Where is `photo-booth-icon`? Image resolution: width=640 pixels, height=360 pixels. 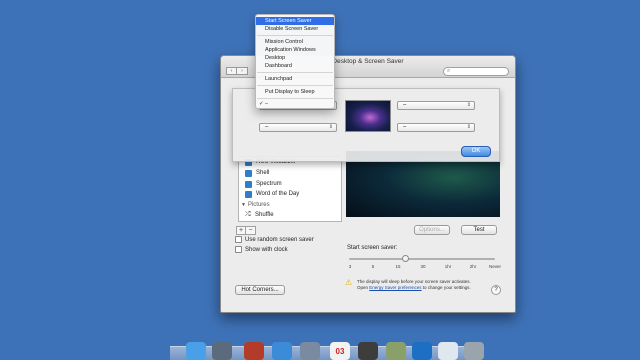
photo-booth-icon is located at coordinates (254, 351).